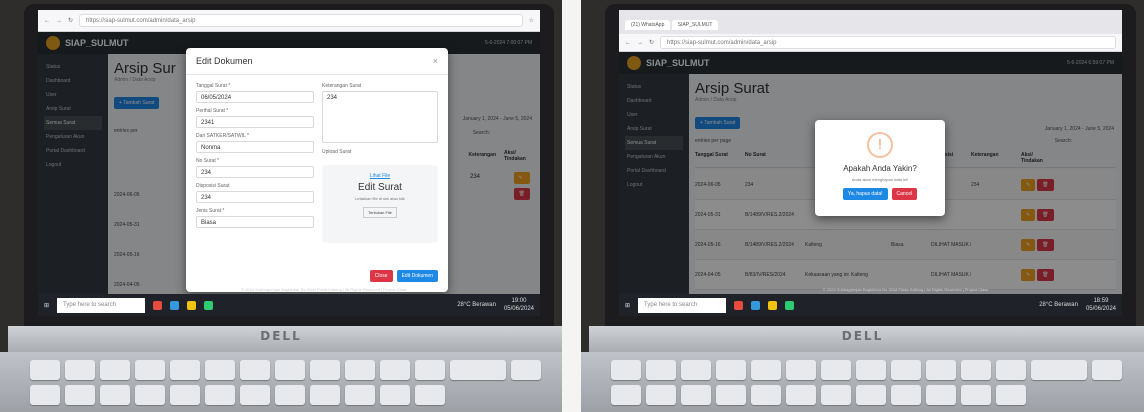 The height and width of the screenshot is (412, 1144). What do you see at coordinates (255, 122) in the screenshot?
I see `perihal-input: 2341` at bounding box center [255, 122].